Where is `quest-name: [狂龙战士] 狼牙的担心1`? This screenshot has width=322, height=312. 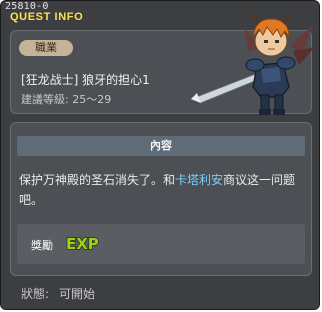
quest-name: [狂龙战士] 狼牙的担心1 is located at coordinates (85, 80).